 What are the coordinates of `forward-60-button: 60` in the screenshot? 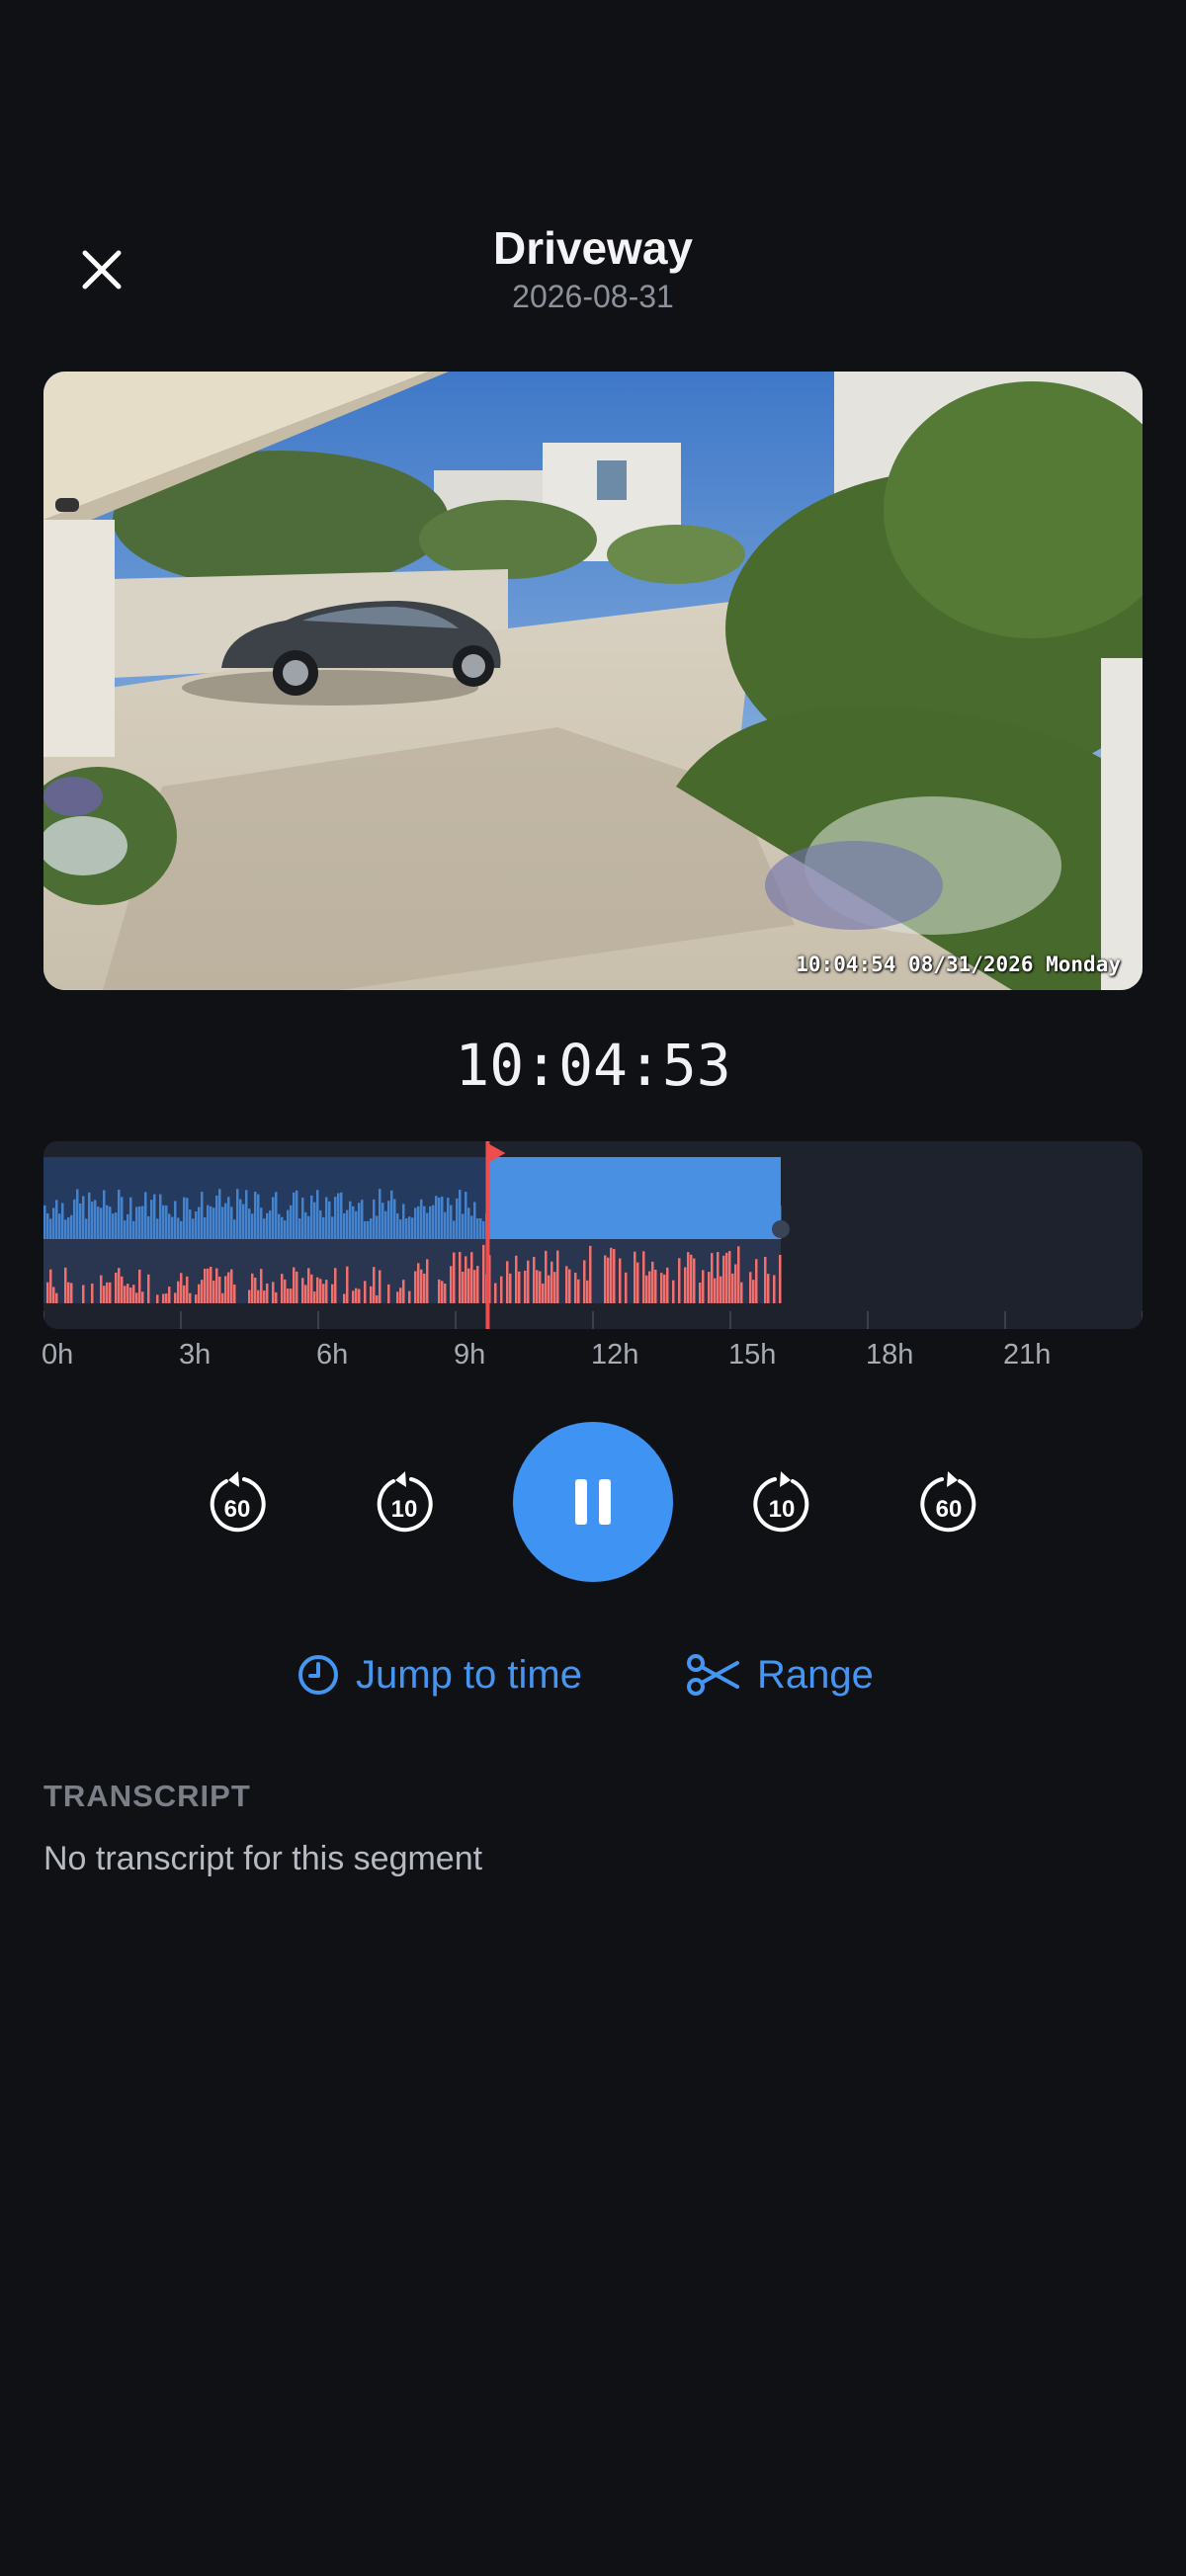 It's located at (948, 1502).